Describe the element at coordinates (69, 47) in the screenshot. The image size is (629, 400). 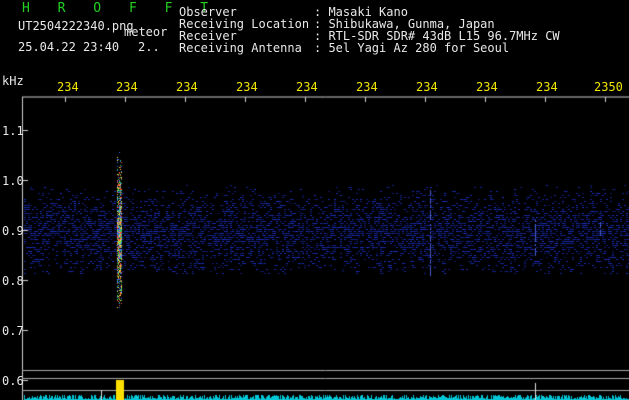
I see `datetime: 25.04.22 23:40` at that location.